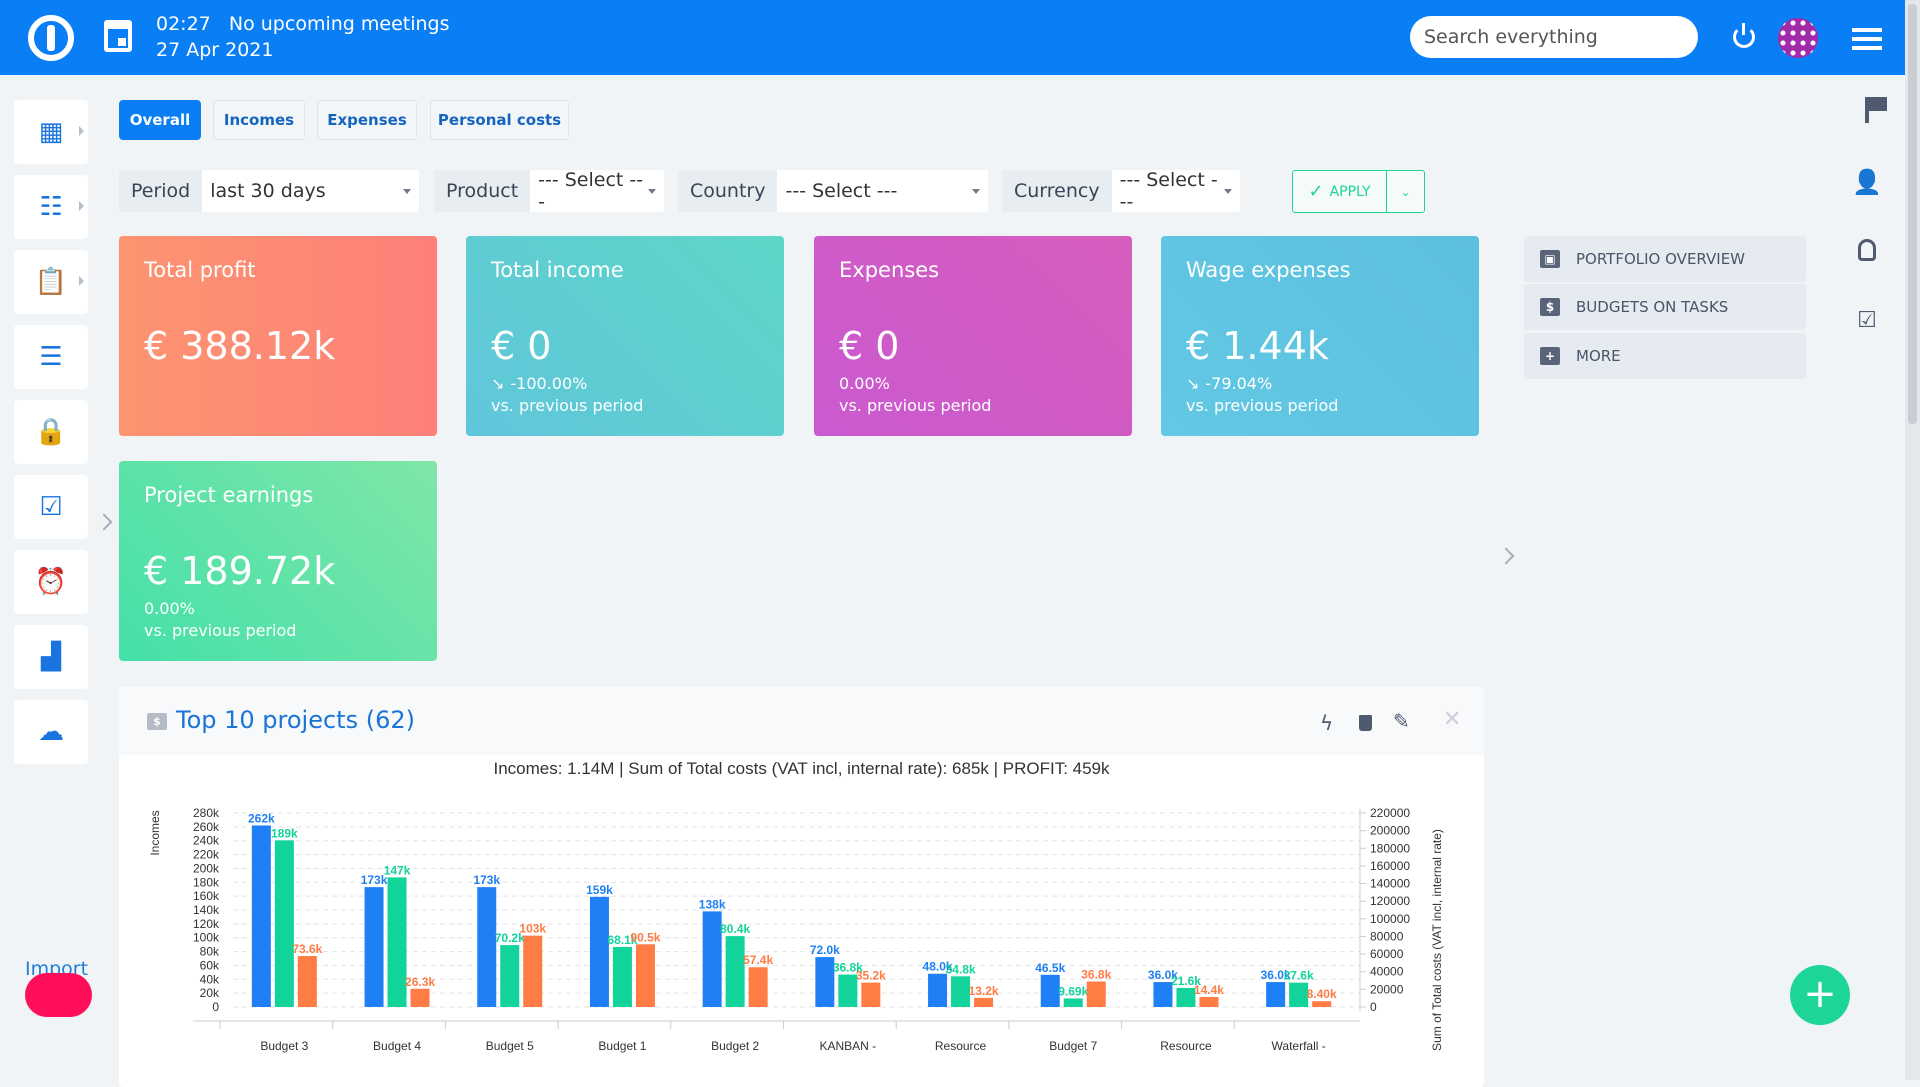 Image resolution: width=1920 pixels, height=1087 pixels. What do you see at coordinates (284, 1046) in the screenshot?
I see `x-tick-label: Budget 3` at bounding box center [284, 1046].